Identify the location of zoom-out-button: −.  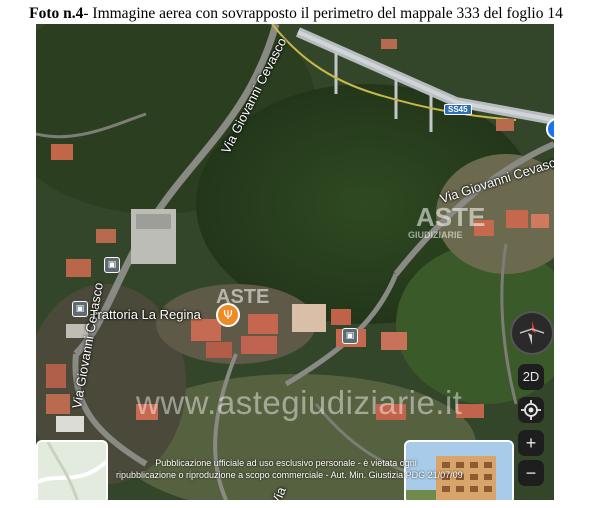
(531, 473).